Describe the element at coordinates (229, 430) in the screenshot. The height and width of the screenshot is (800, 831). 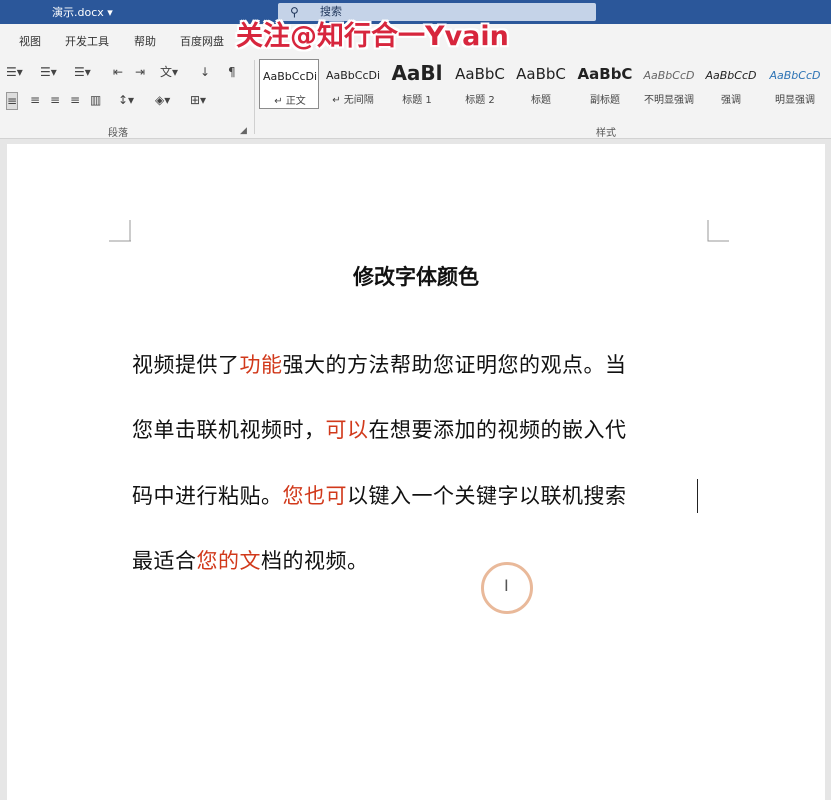
I see `text-run: 您单击联机视频时，` at that location.